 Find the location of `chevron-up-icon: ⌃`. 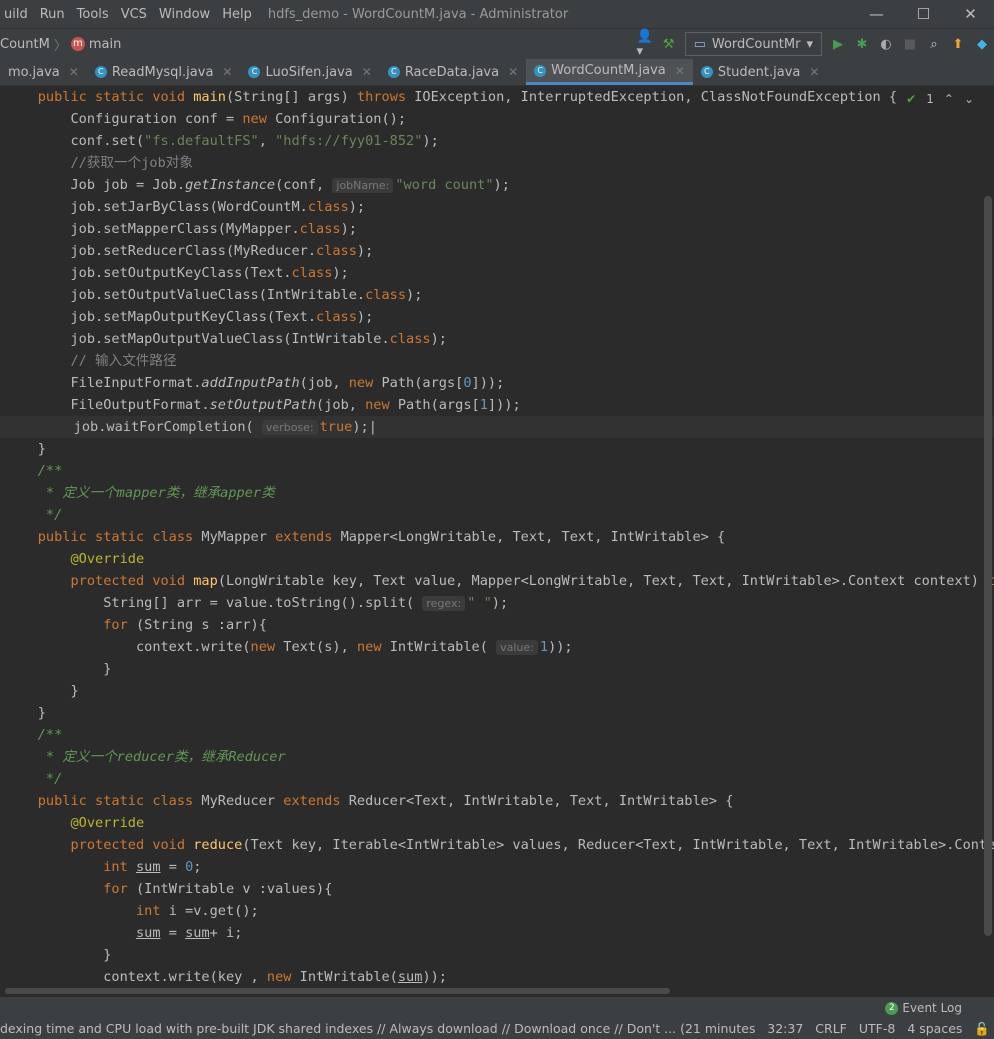

chevron-up-icon: ⌃ is located at coordinates (949, 99).